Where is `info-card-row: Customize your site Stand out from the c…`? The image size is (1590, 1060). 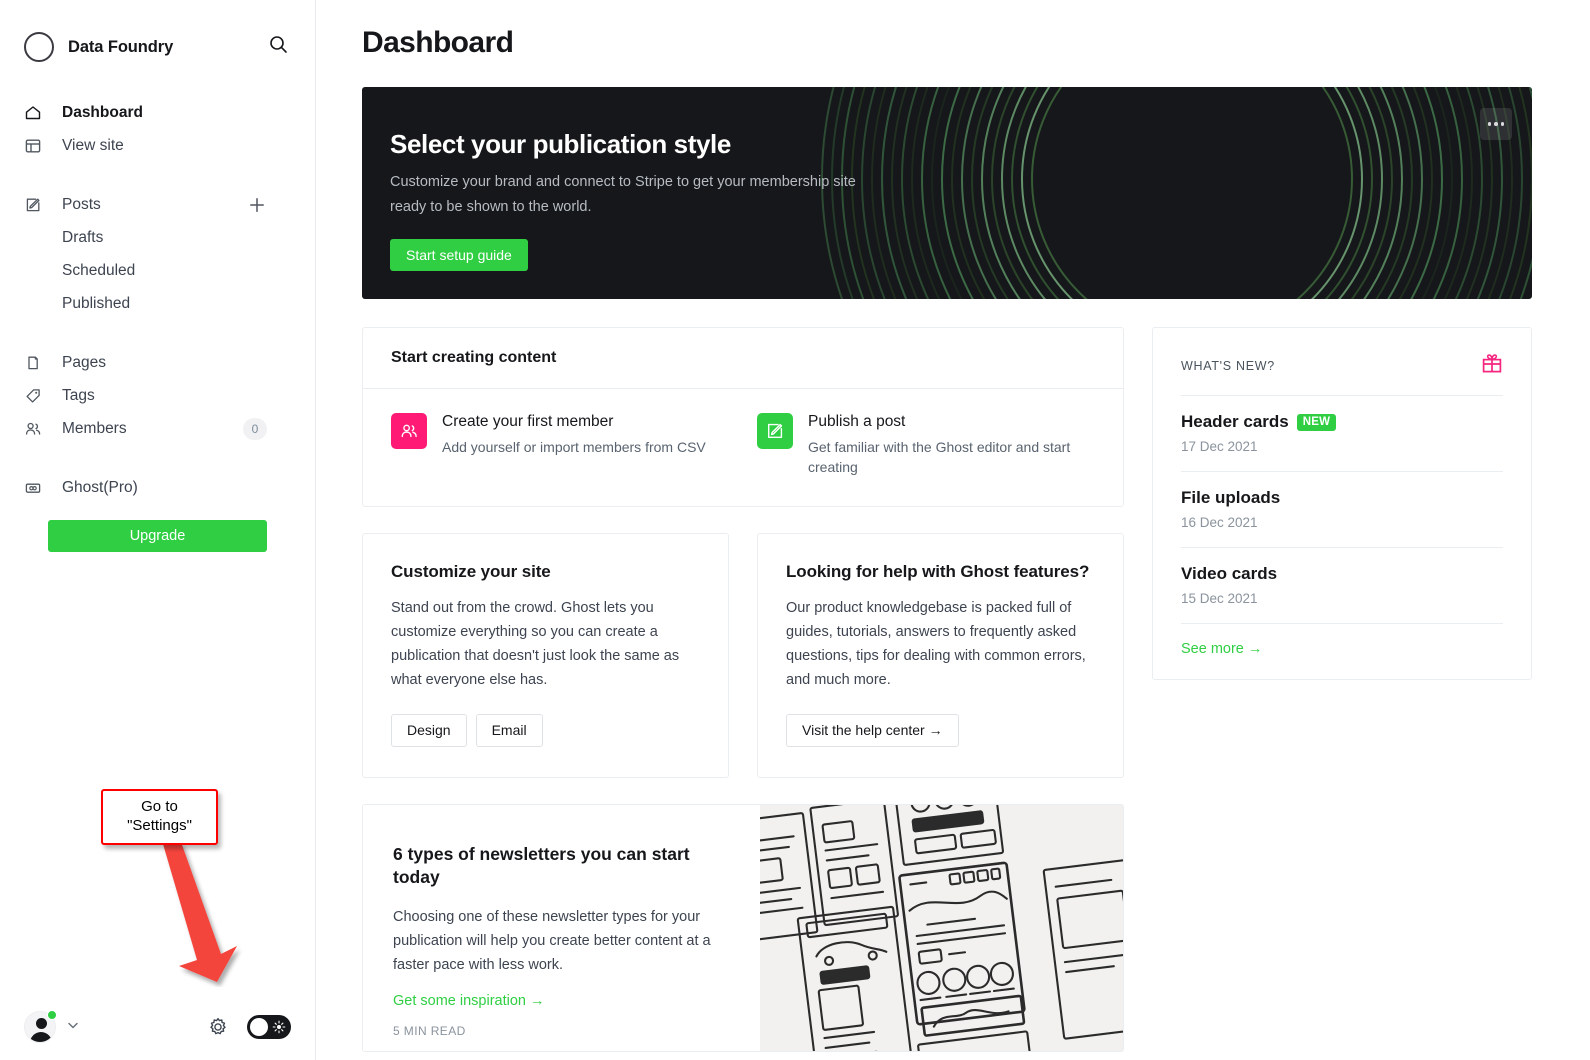
info-card-row: Customize your site Stand out from the c… is located at coordinates (743, 655).